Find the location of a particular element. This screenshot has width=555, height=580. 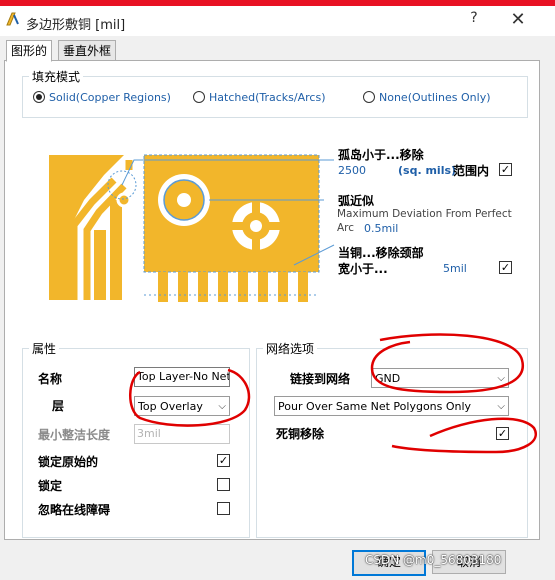

pad-hole is located at coordinates (184, 200).